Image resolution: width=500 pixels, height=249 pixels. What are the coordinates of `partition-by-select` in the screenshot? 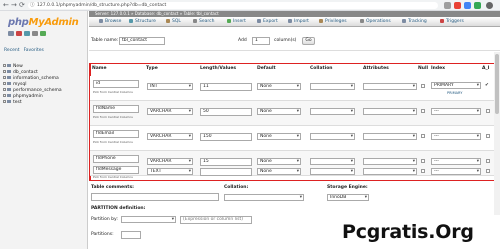 It's located at (148, 219).